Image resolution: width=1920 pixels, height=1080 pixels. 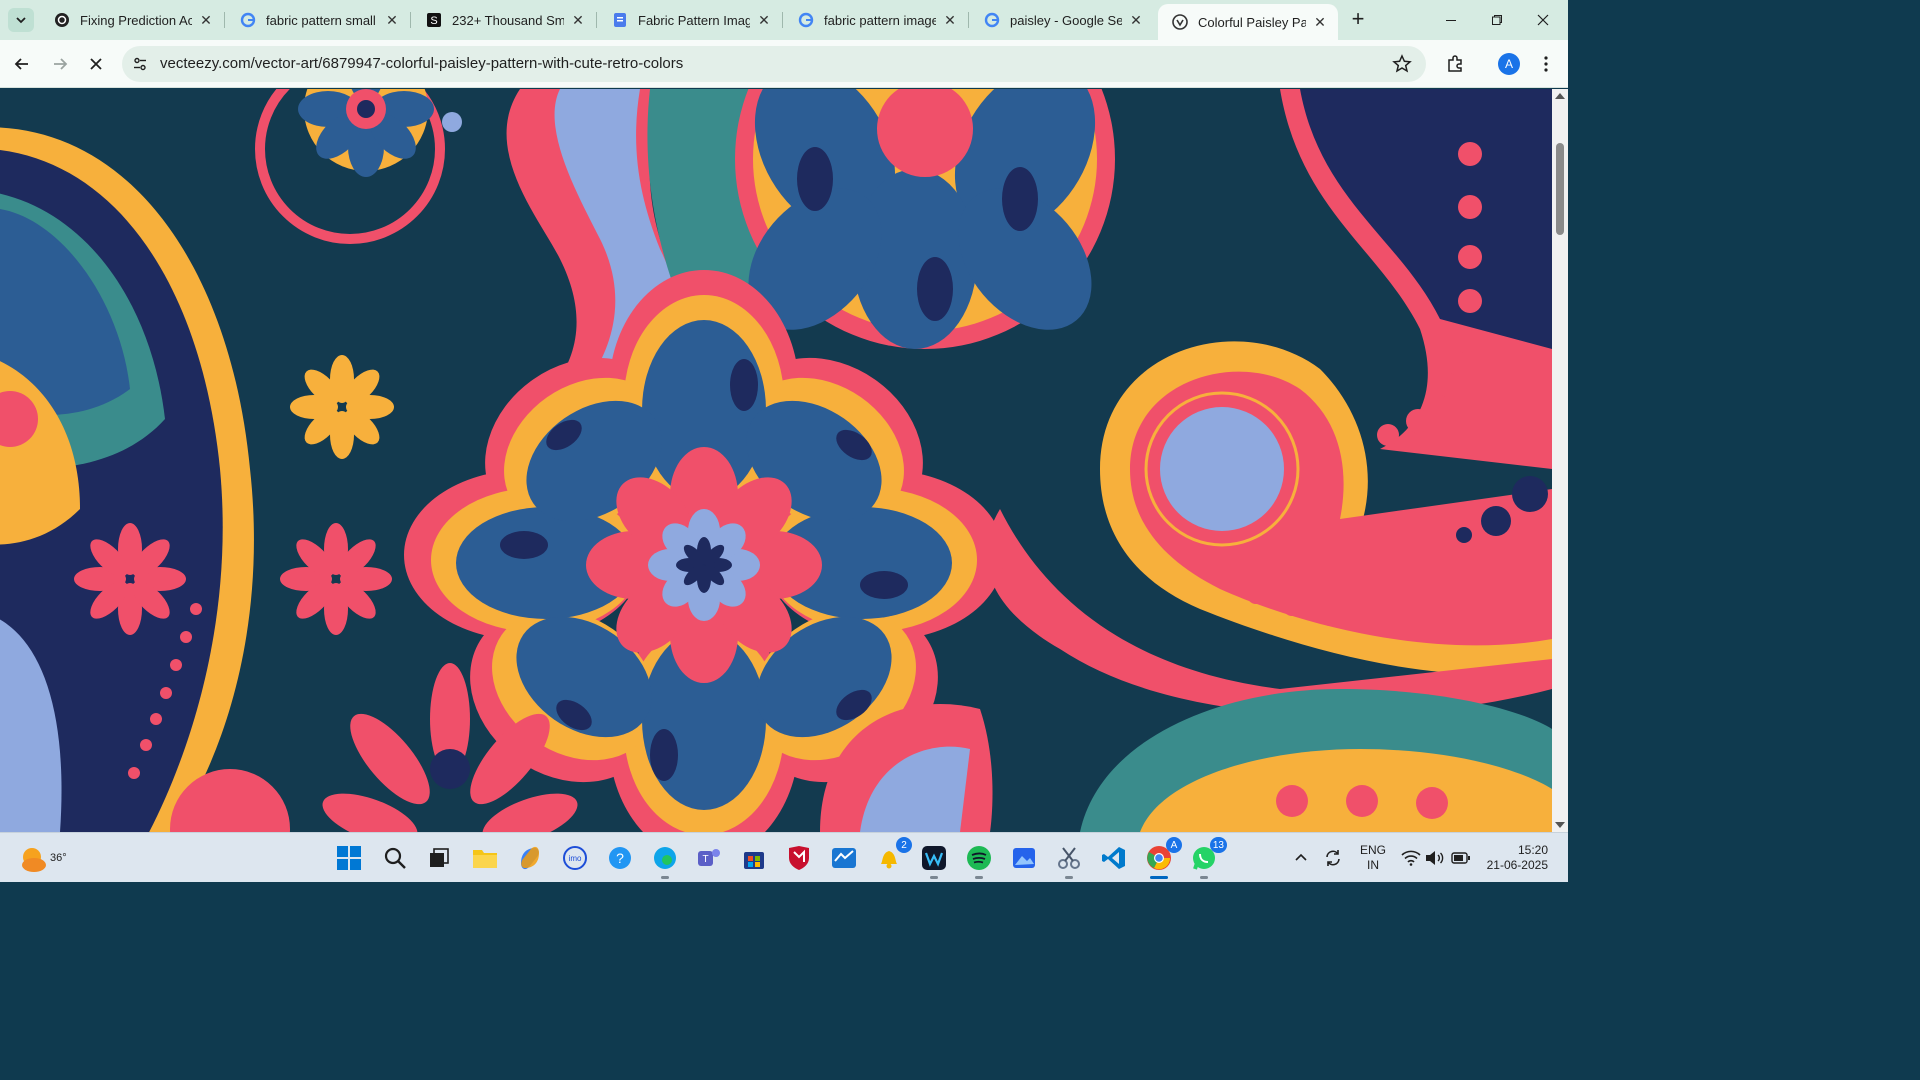 What do you see at coordinates (1560, 189) in the screenshot?
I see `scroll-thumb` at bounding box center [1560, 189].